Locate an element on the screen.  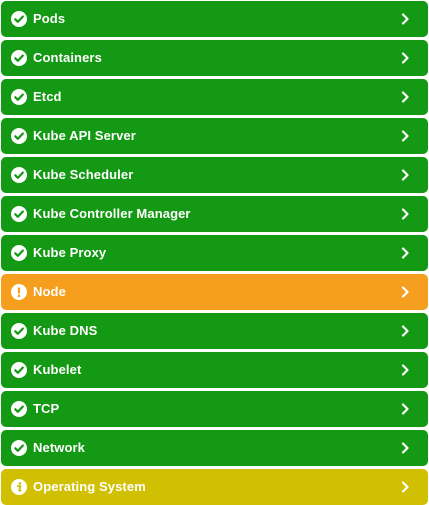
status-row-operating-system: Operating System is located at coordinates (214, 487).